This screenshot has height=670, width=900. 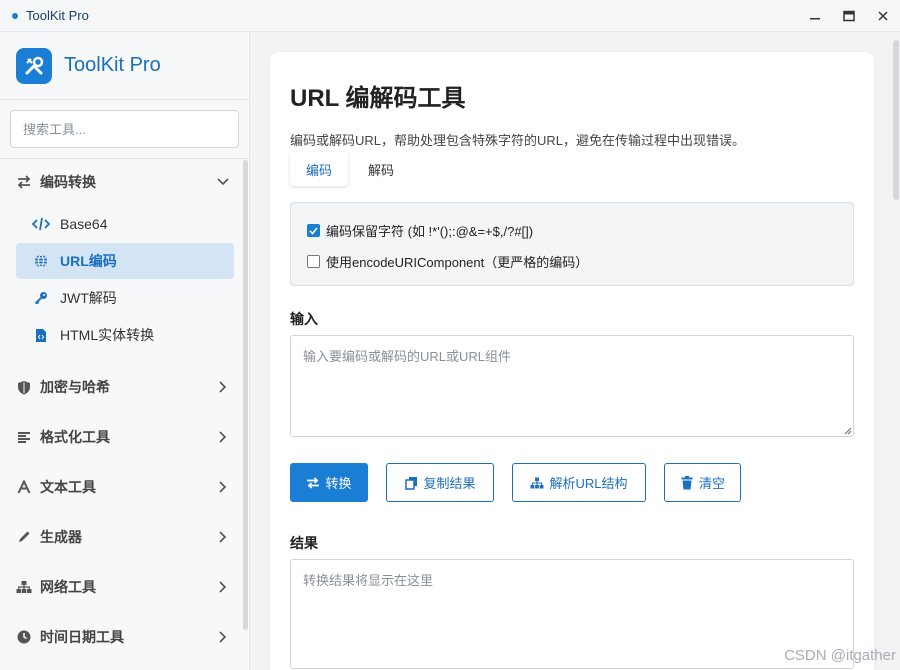 I want to click on window-title: ToolKit Pro, so click(x=57, y=15).